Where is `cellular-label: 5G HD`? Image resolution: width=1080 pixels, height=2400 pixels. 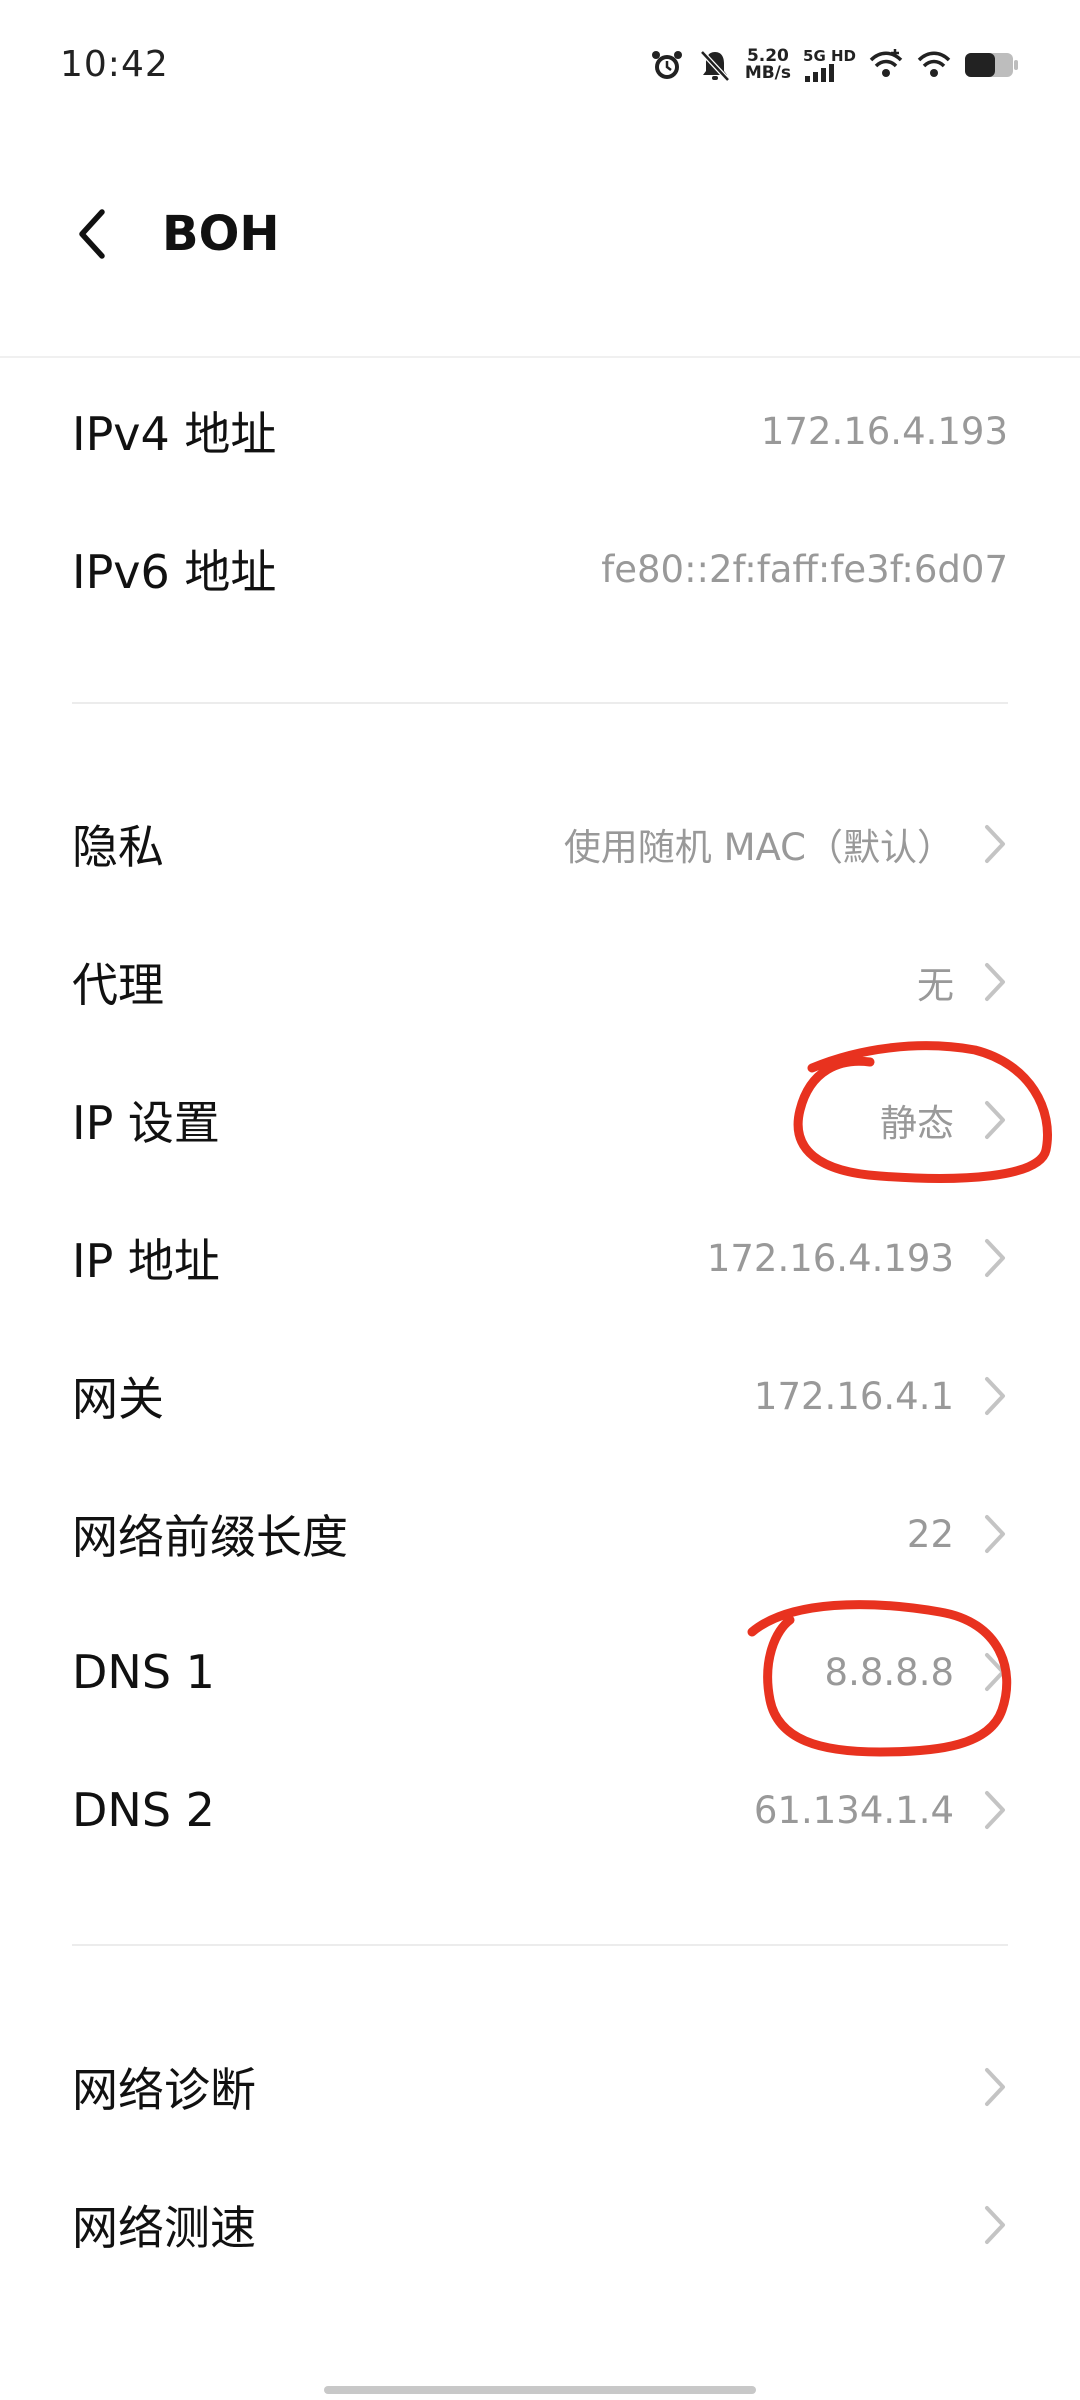
cellular-label: 5G HD is located at coordinates (829, 55).